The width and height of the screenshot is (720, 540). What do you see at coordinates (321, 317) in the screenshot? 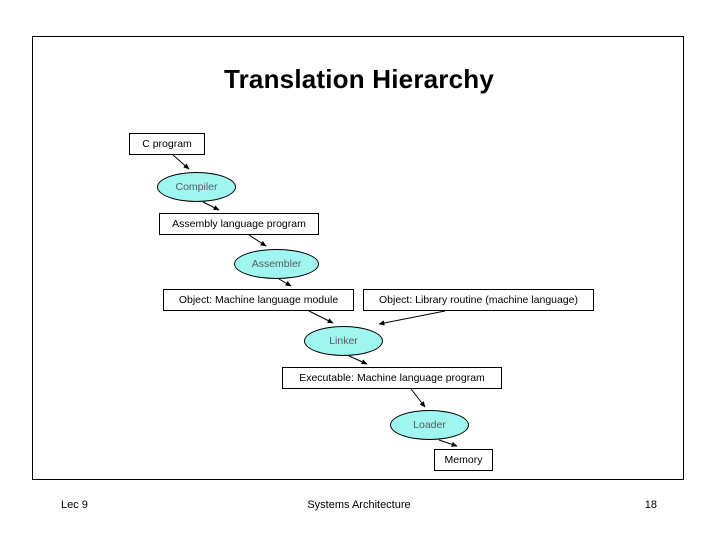
I see `arrow-object-module-to-linker` at bounding box center [321, 317].